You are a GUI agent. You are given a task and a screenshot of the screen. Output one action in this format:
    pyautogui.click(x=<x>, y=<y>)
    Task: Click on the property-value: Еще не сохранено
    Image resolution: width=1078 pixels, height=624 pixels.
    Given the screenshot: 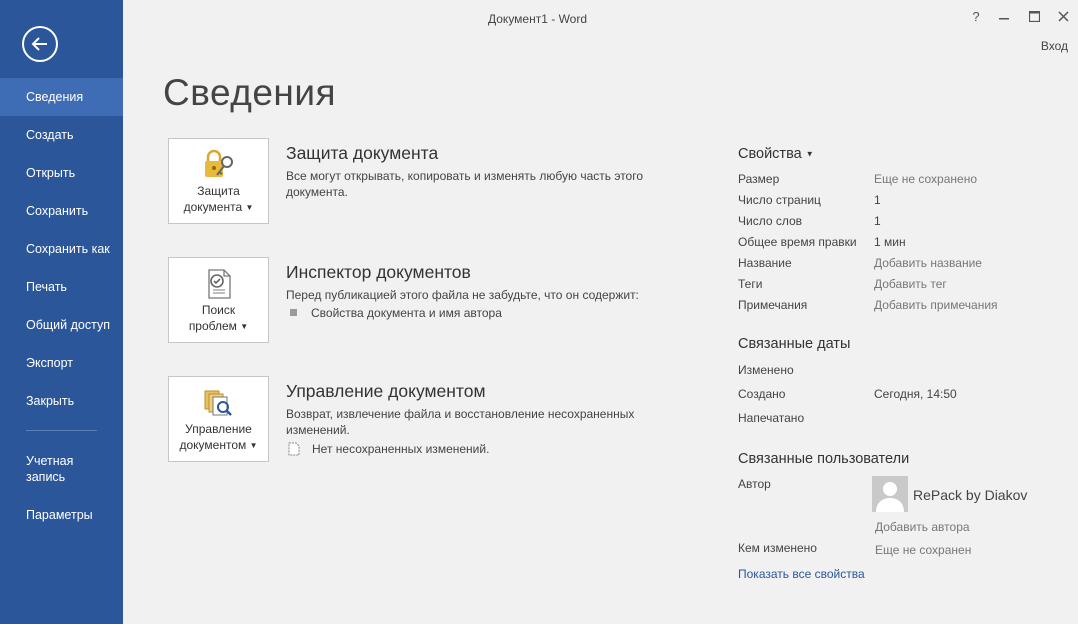 What is the action you would take?
    pyautogui.click(x=926, y=179)
    